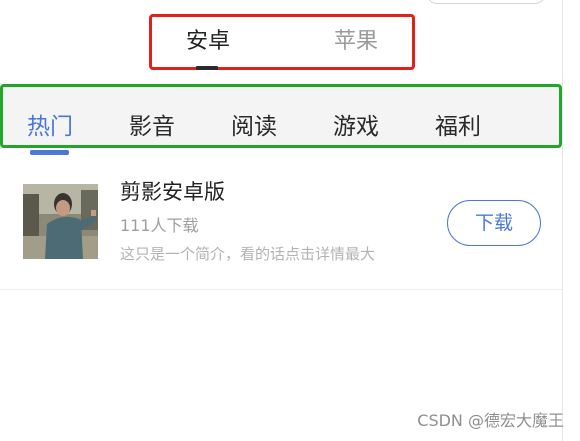 The image size is (580, 441). Describe the element at coordinates (49, 152) in the screenshot. I see `category-active-underline` at that location.